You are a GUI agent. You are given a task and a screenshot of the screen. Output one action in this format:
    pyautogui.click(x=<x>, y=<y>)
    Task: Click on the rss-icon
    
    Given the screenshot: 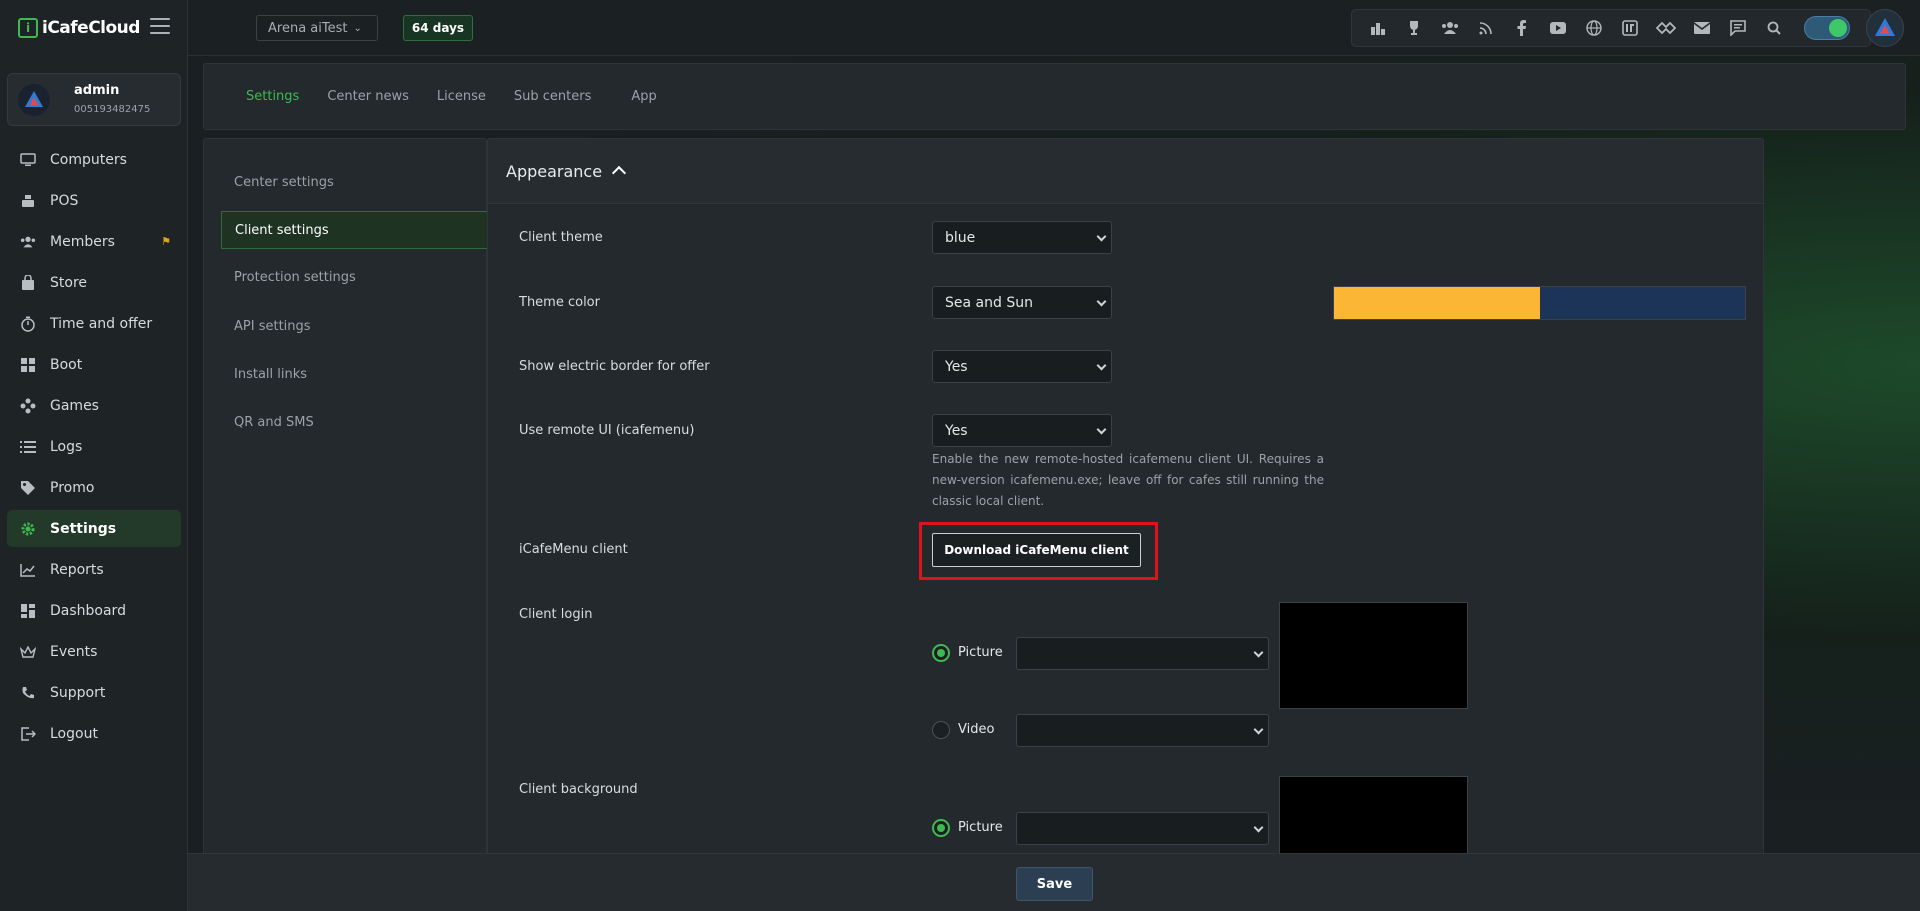 What is the action you would take?
    pyautogui.click(x=1486, y=28)
    